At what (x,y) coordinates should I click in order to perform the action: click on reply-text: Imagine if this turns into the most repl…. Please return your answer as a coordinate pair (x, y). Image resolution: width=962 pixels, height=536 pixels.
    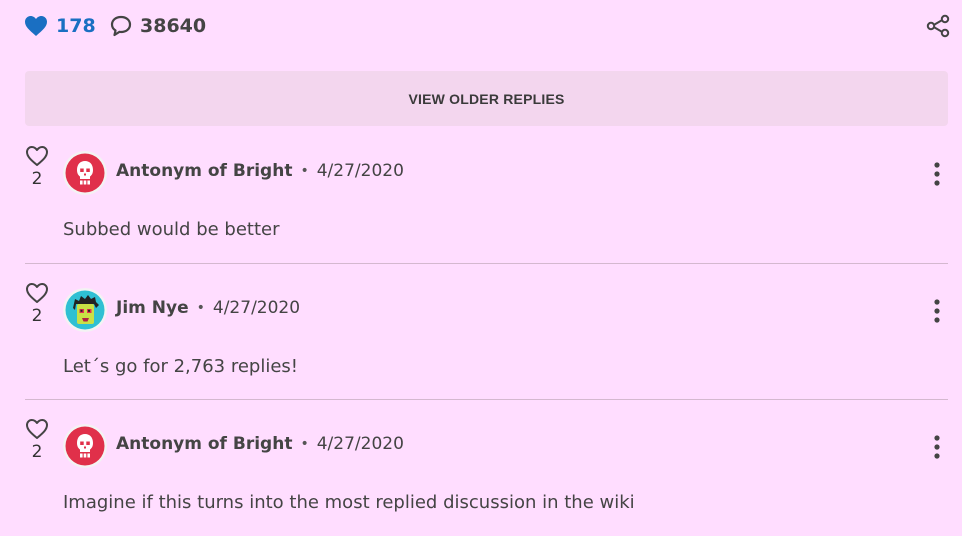
    Looking at the image, I should click on (349, 502).